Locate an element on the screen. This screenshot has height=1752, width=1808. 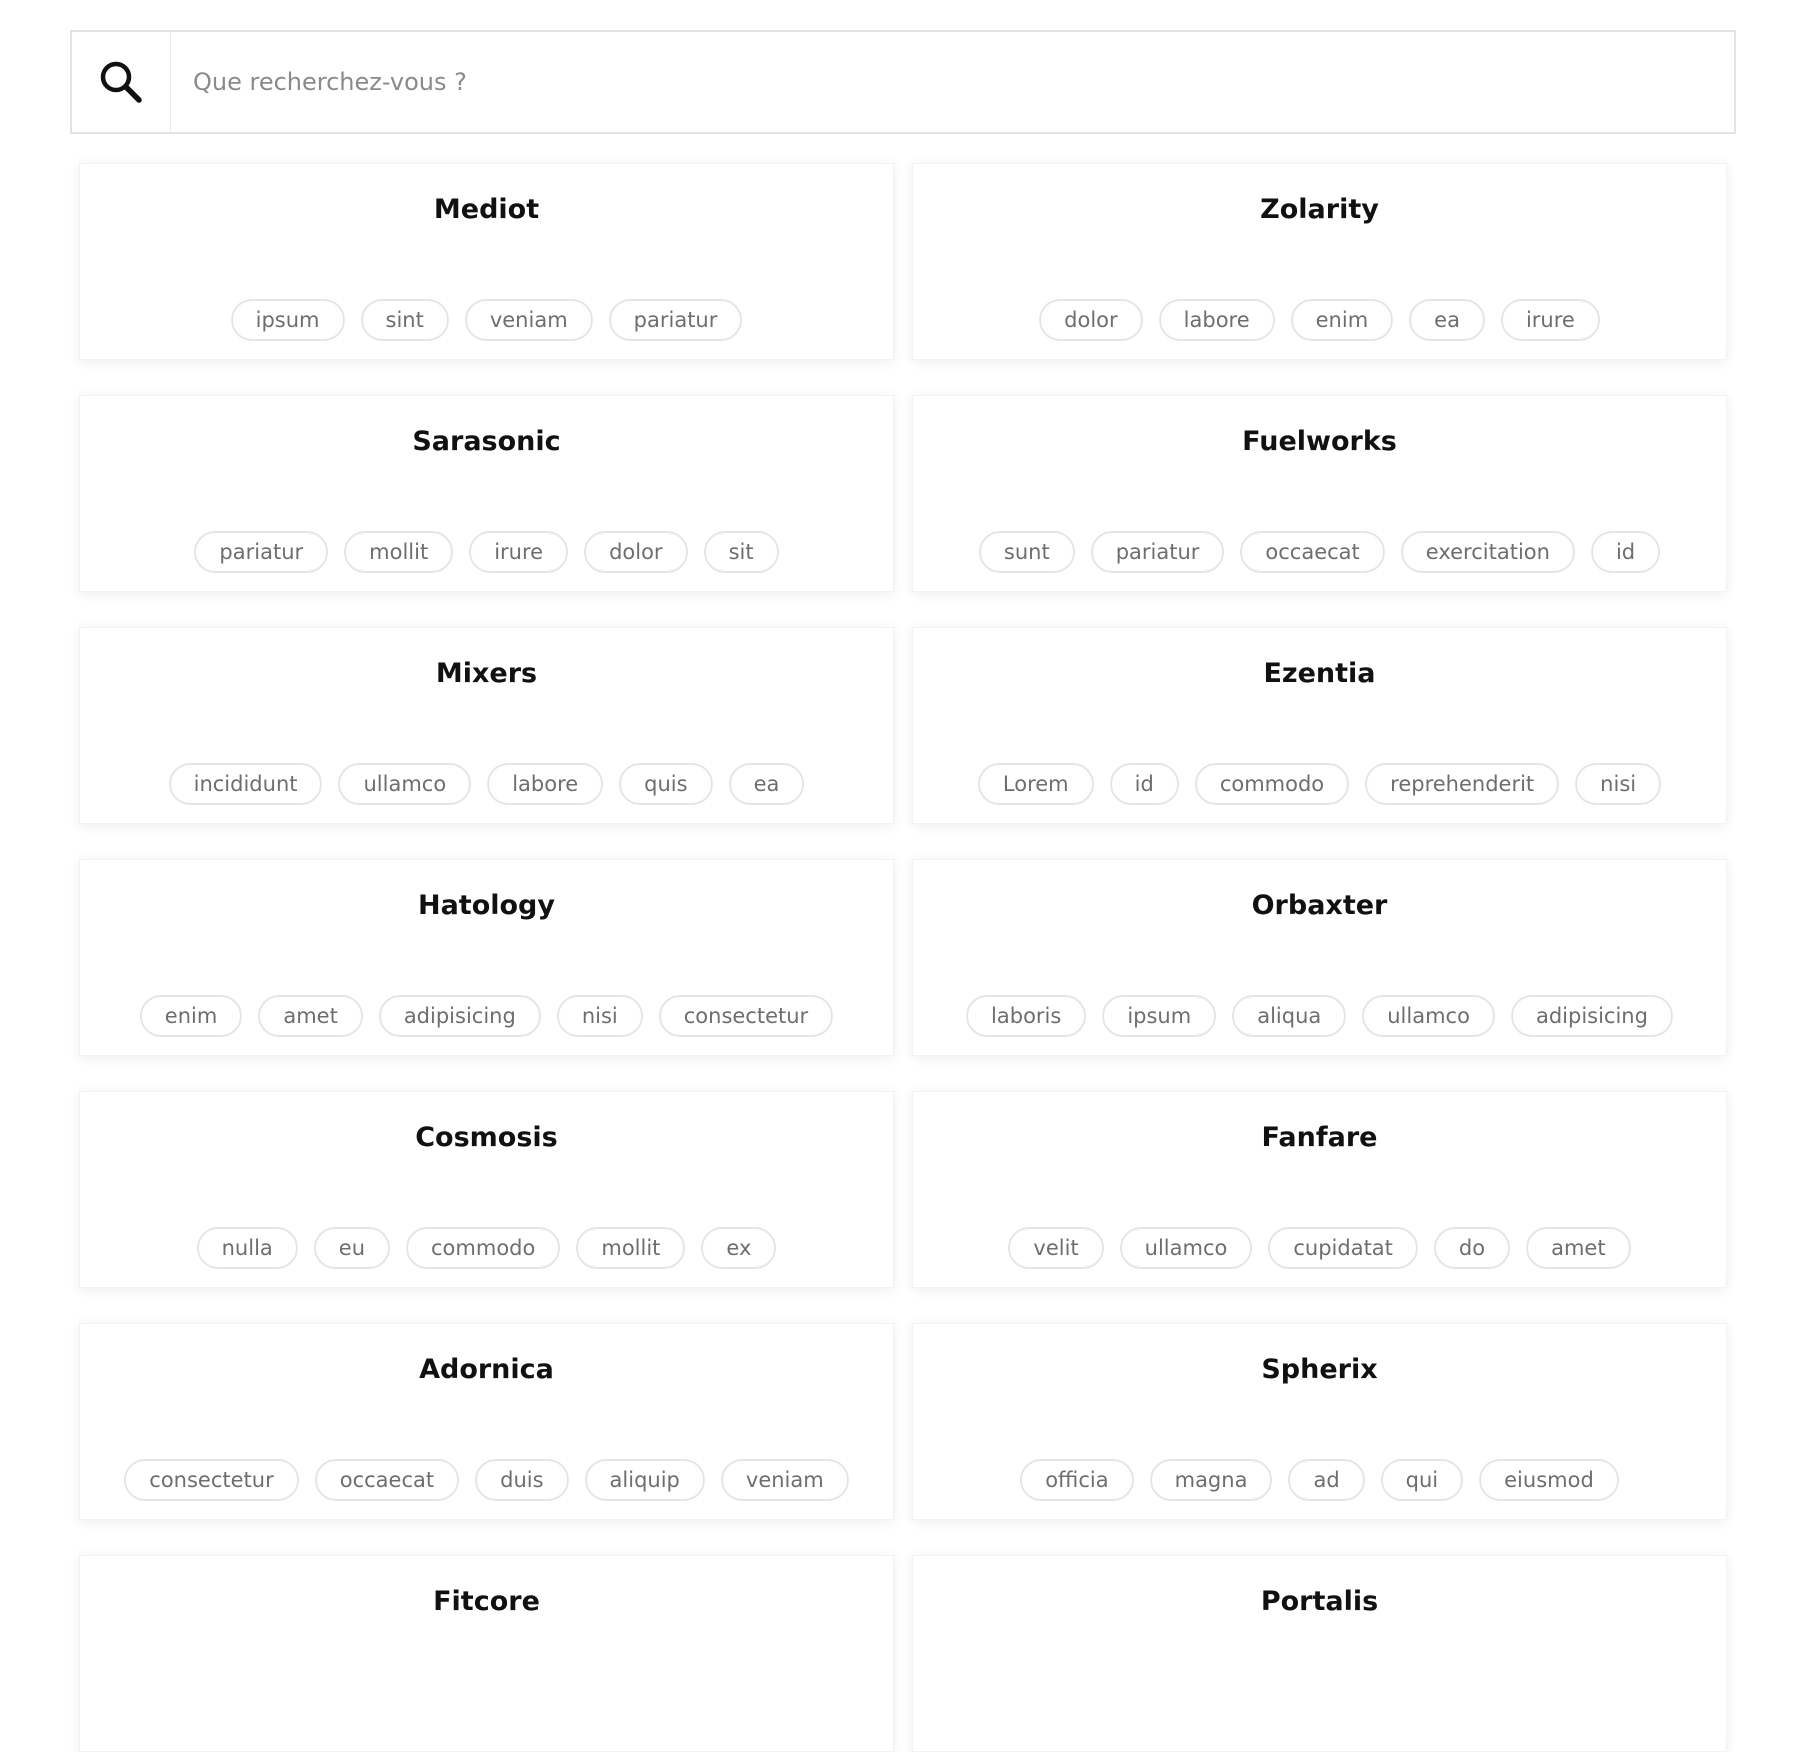
tag-pill: ad is located at coordinates (1326, 1480).